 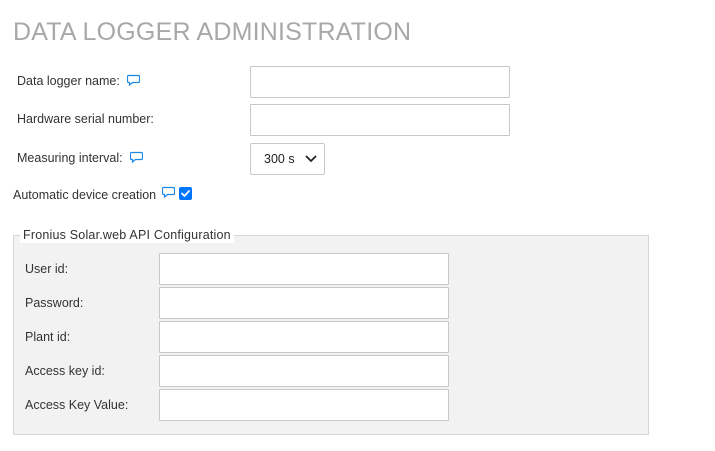 What do you see at coordinates (77, 405) in the screenshot?
I see `access-key-value-label: Access Key Value:` at bounding box center [77, 405].